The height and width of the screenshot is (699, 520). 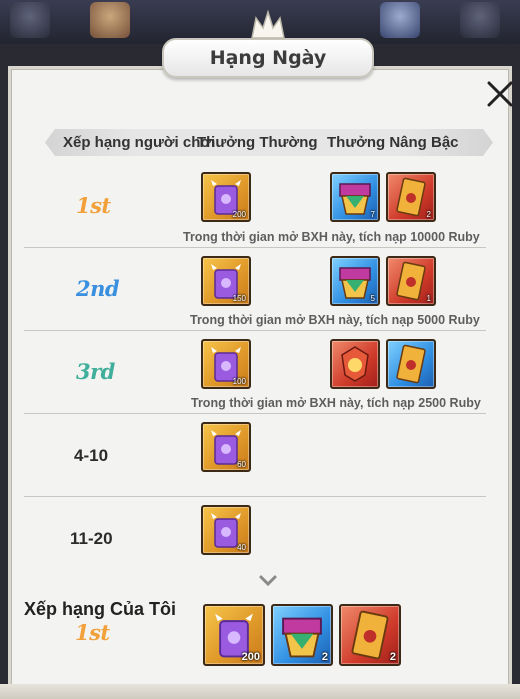 I want to click on close-button, so click(x=500, y=94).